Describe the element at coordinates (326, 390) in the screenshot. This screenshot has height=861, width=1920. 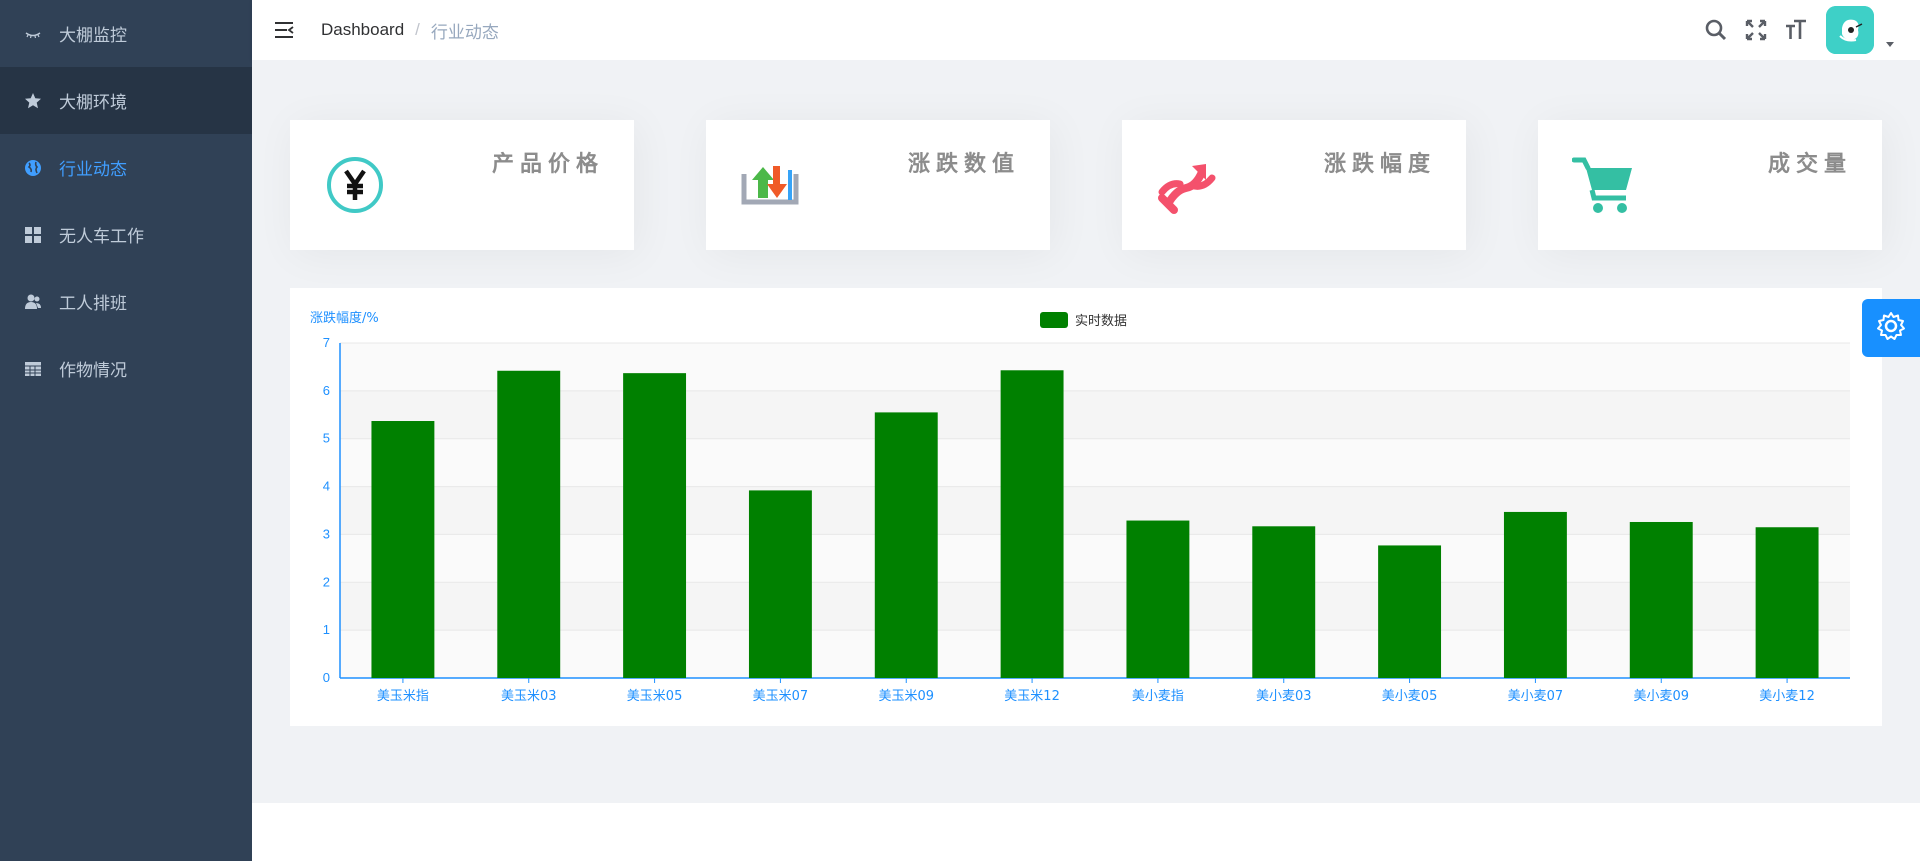
I see `y-tick-label: 6` at that location.